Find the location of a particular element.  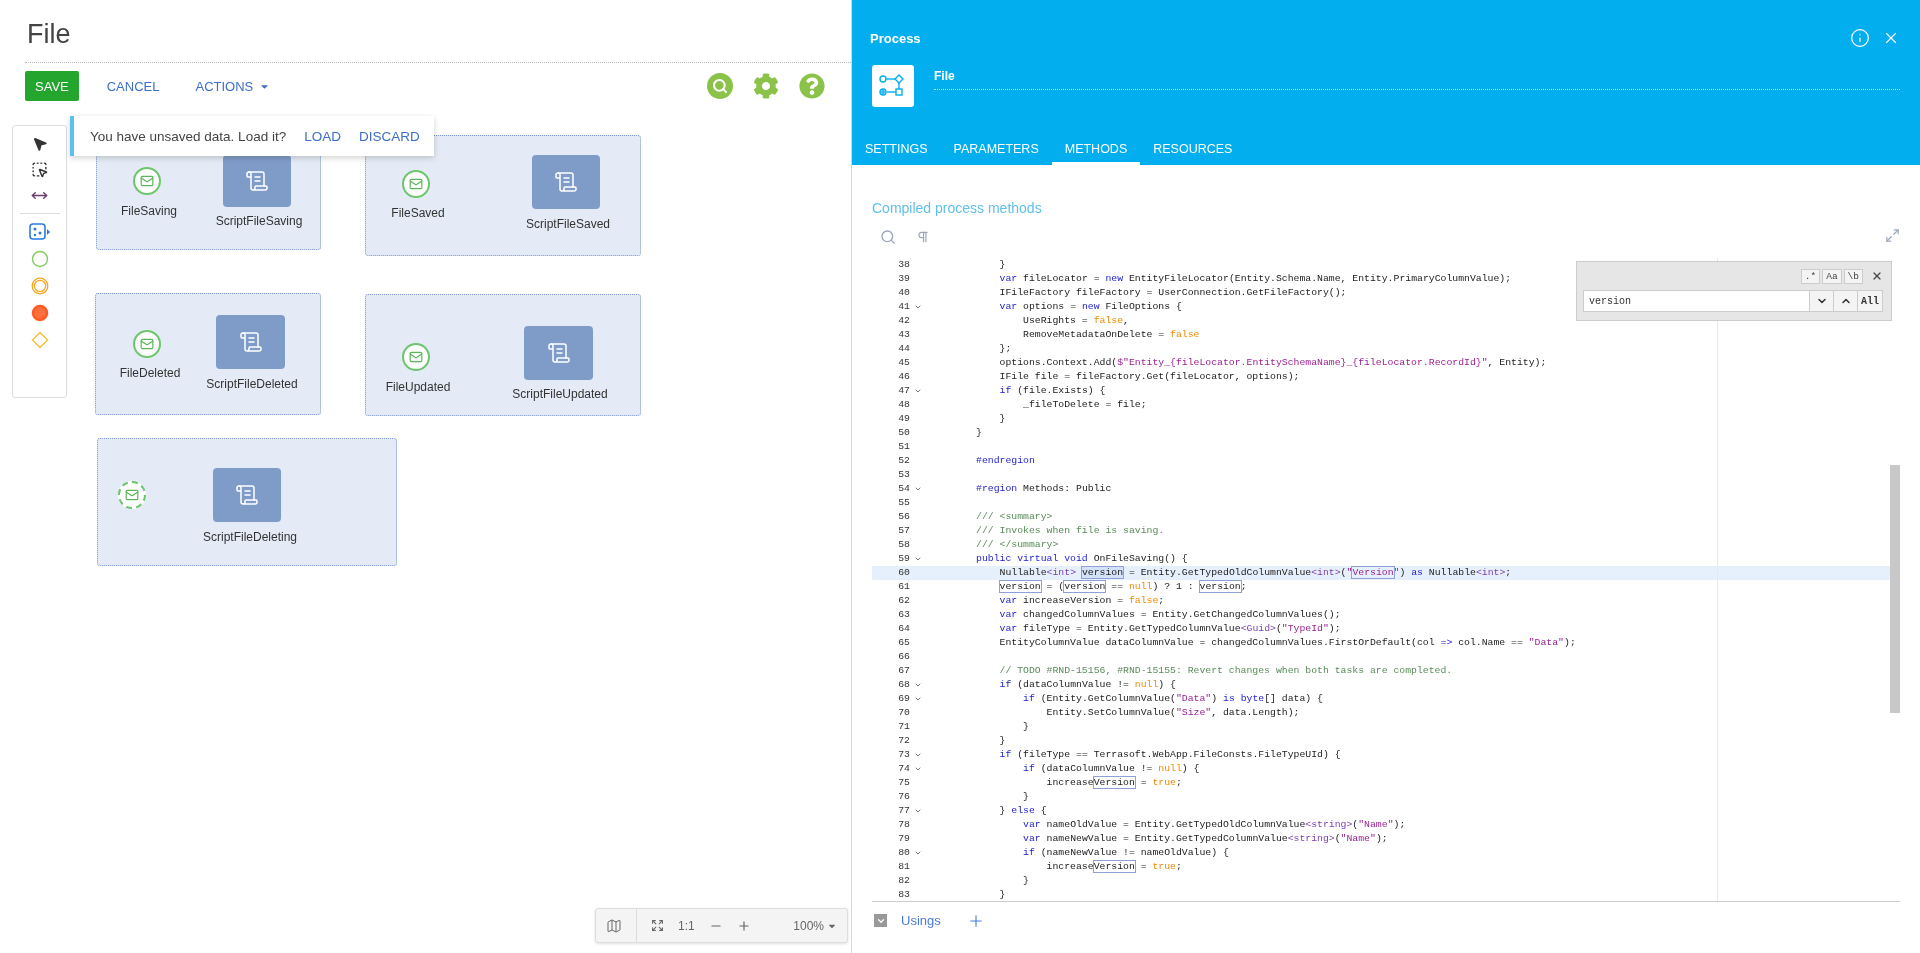

code-line: var options = new FileOptions { is located at coordinates (1090, 307).